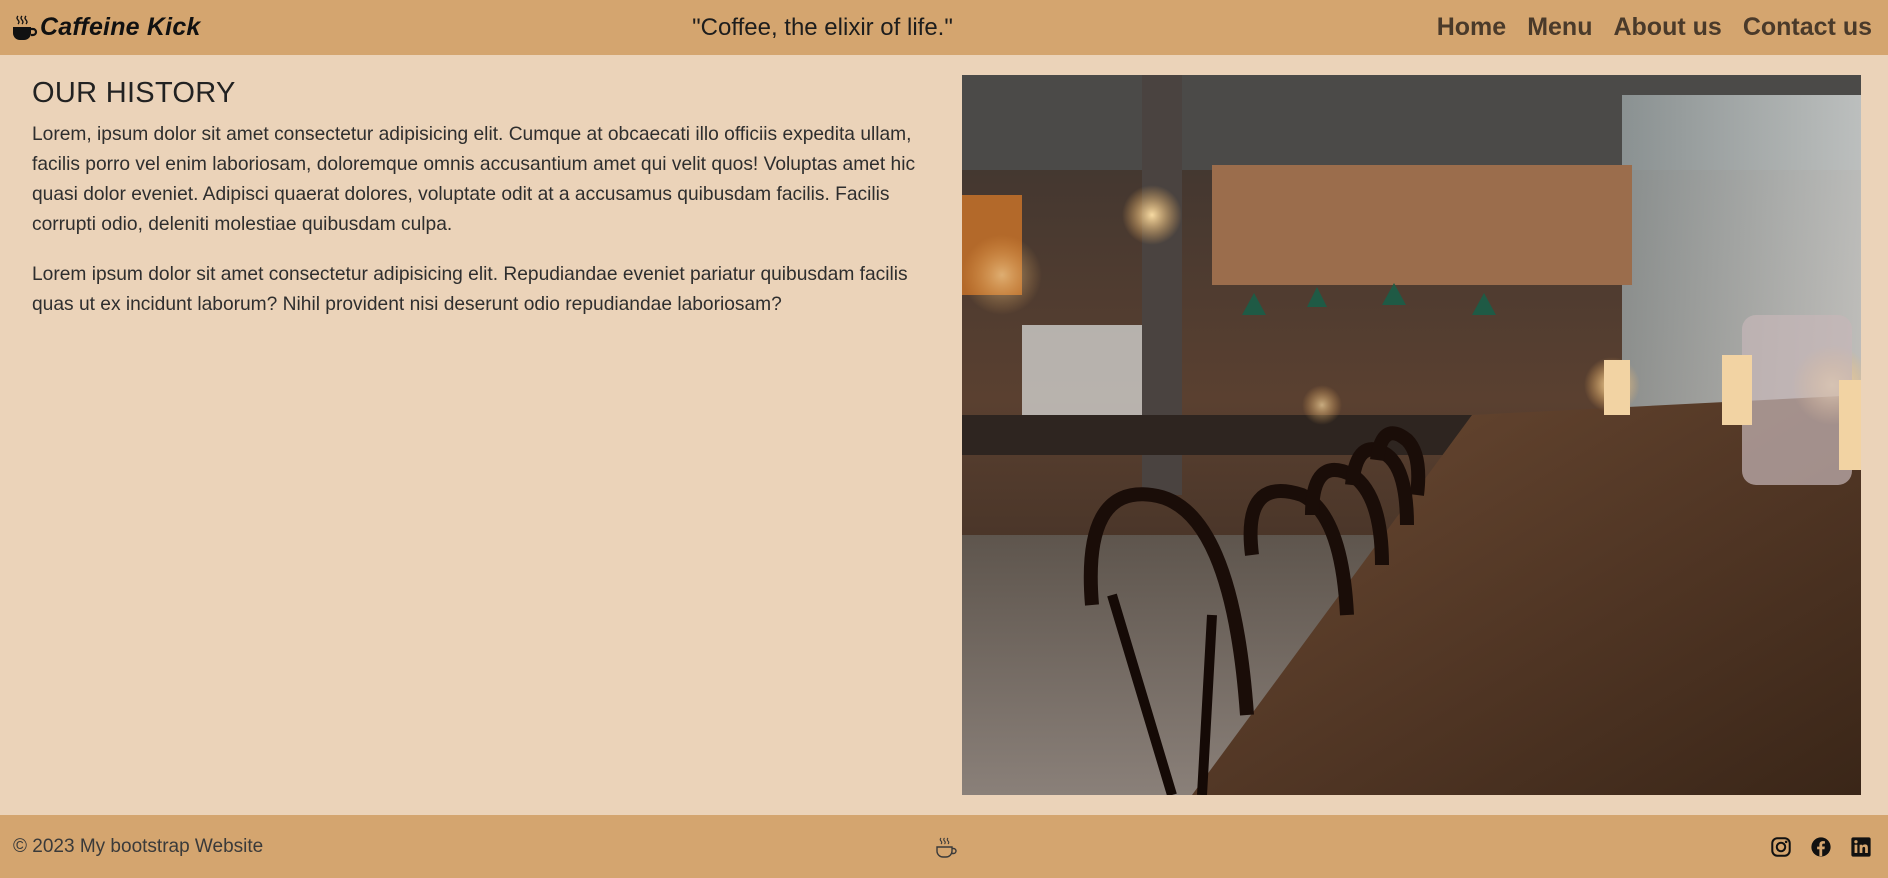  Describe the element at coordinates (1559, 27) in the screenshot. I see `nav-link-menu: Menu` at that location.